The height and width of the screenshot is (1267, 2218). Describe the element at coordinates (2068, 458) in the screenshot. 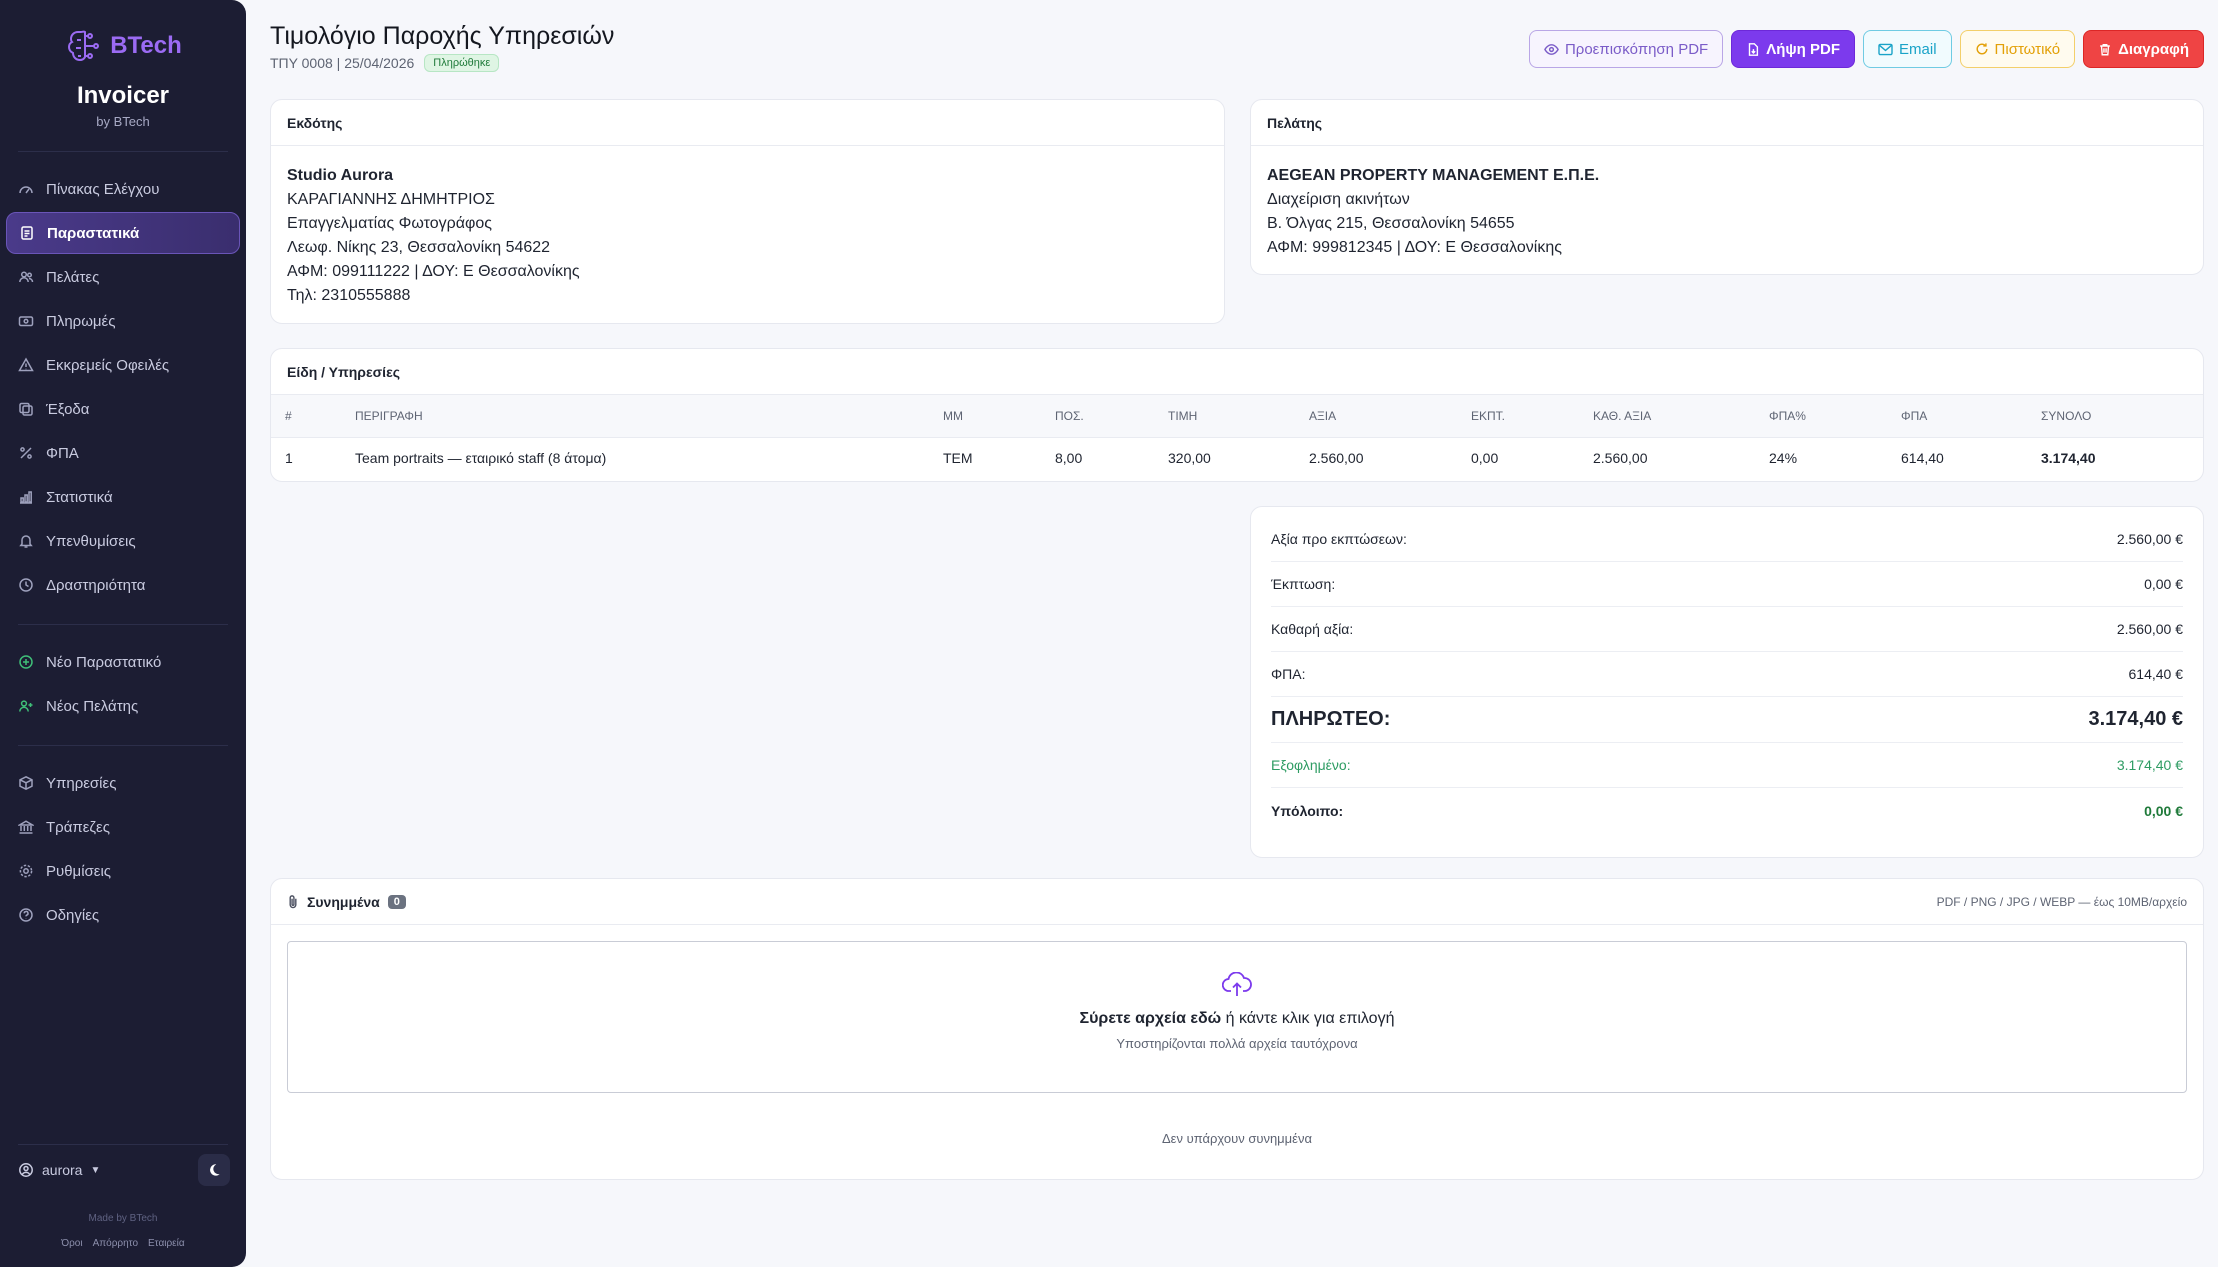

I see `cell-total: 3.174,40` at that location.